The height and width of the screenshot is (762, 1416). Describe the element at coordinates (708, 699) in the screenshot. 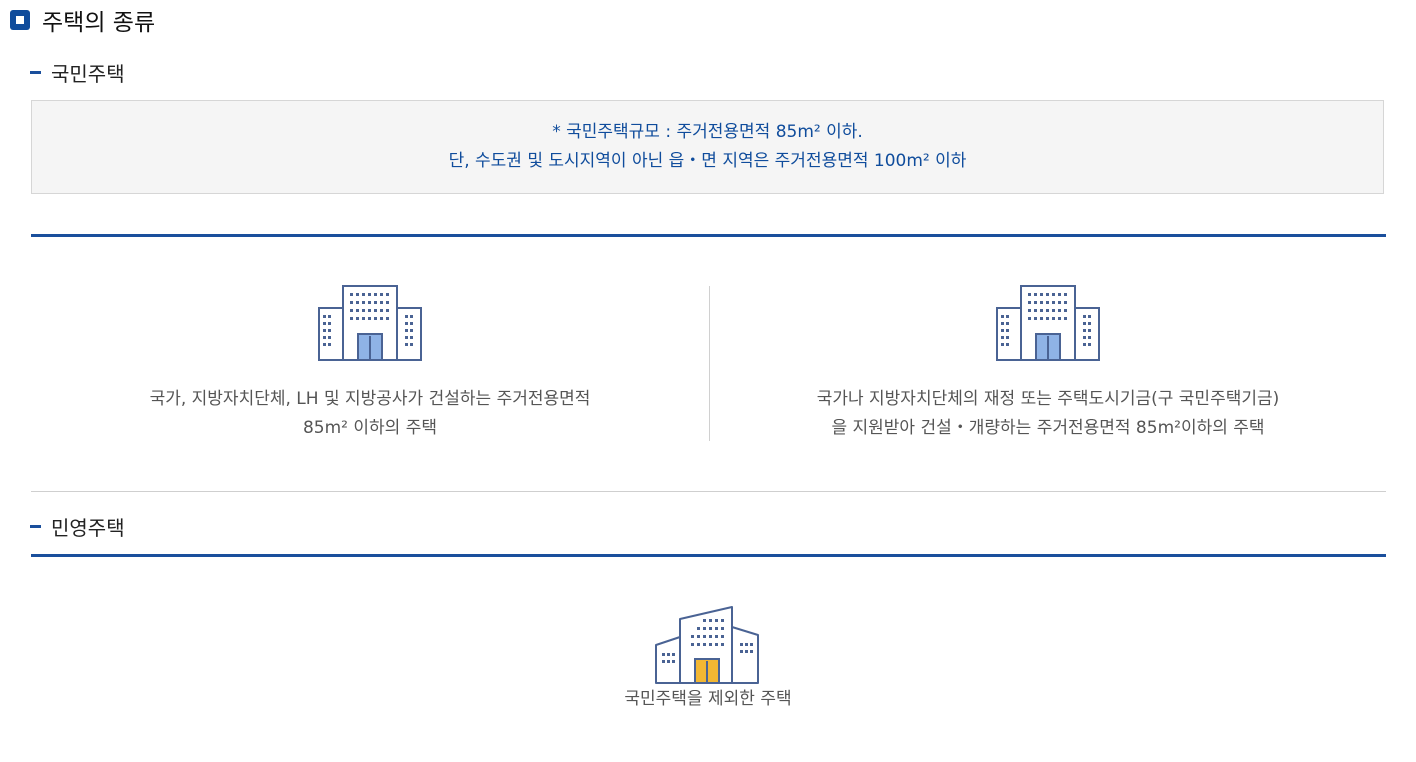

I see `private-card-line-1: 국민주택을 제외한 주택` at that location.